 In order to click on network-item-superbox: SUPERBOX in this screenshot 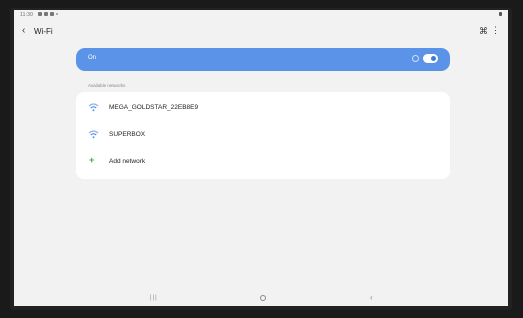, I will do `click(263, 135)`.